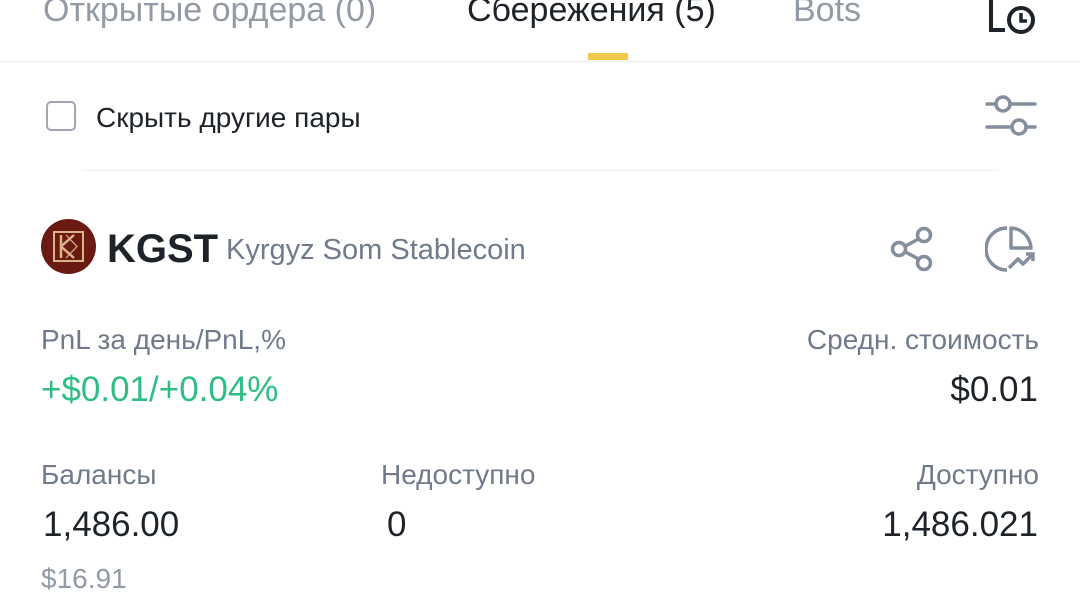  Describe the element at coordinates (376, 250) in the screenshot. I see `asset-full-name: Kyrgyz Som Stablecoin` at that location.